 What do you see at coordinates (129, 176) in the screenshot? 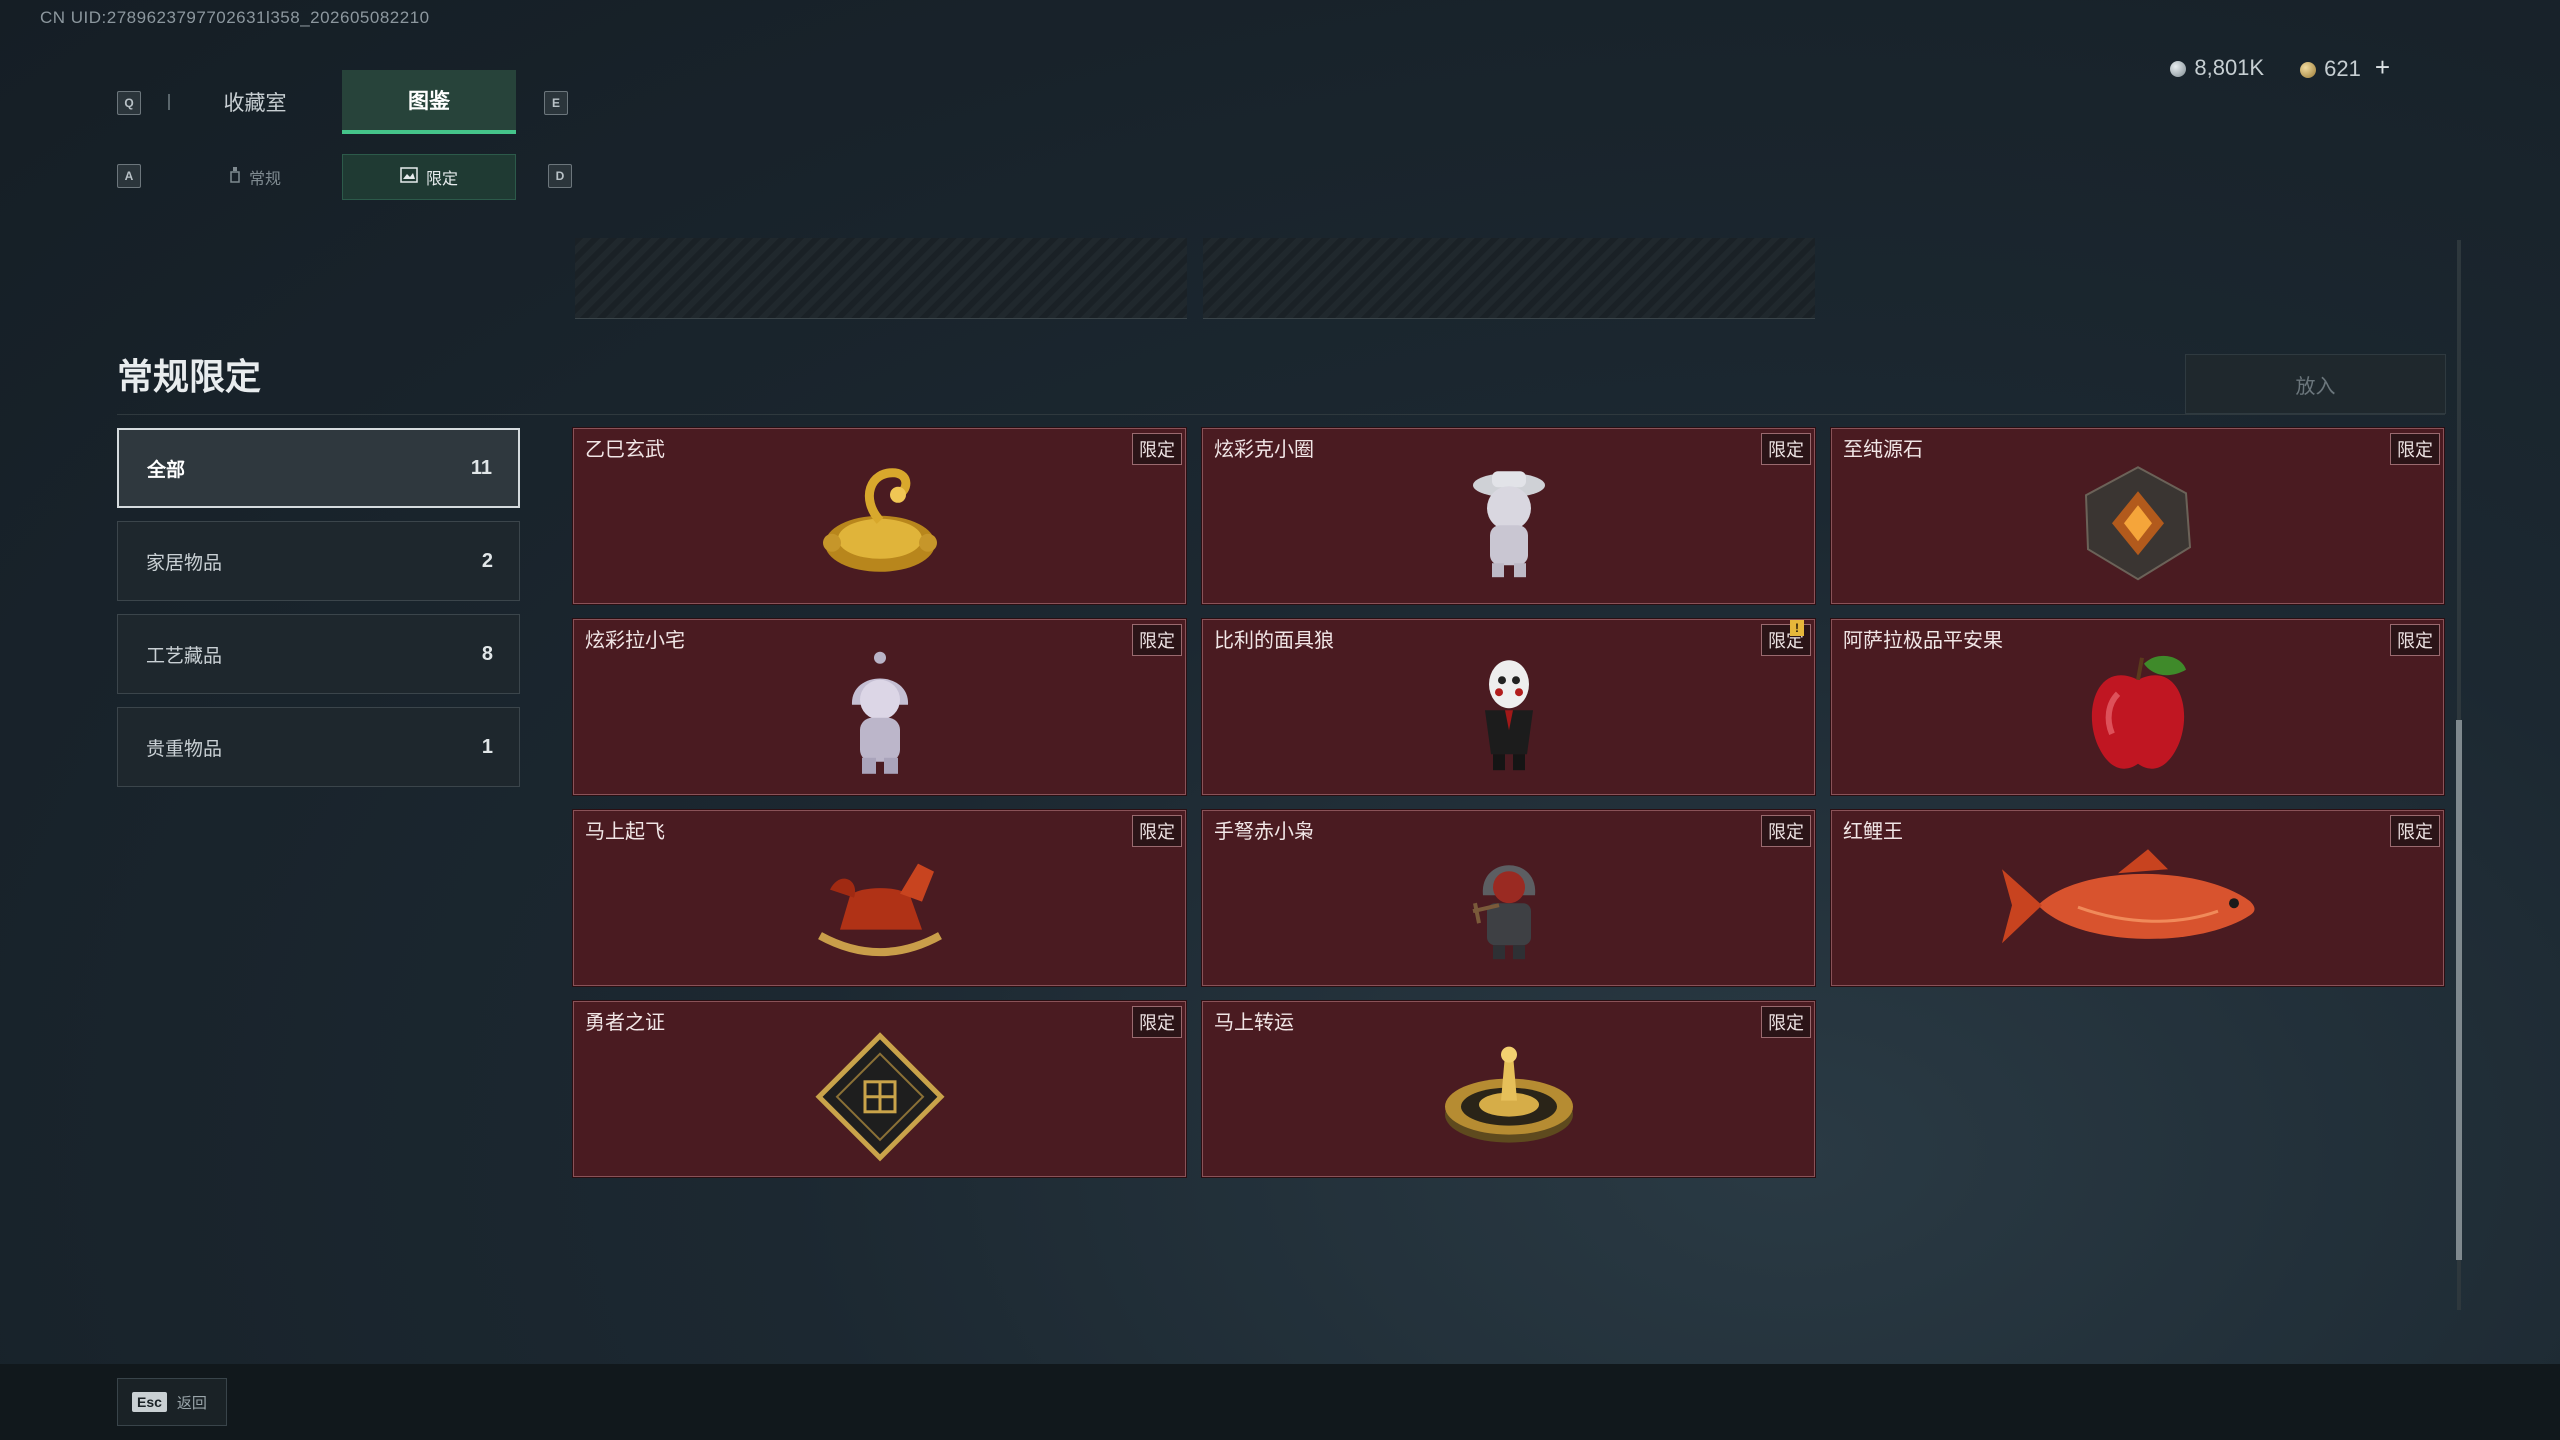
I see `key-hint-a: A` at bounding box center [129, 176].